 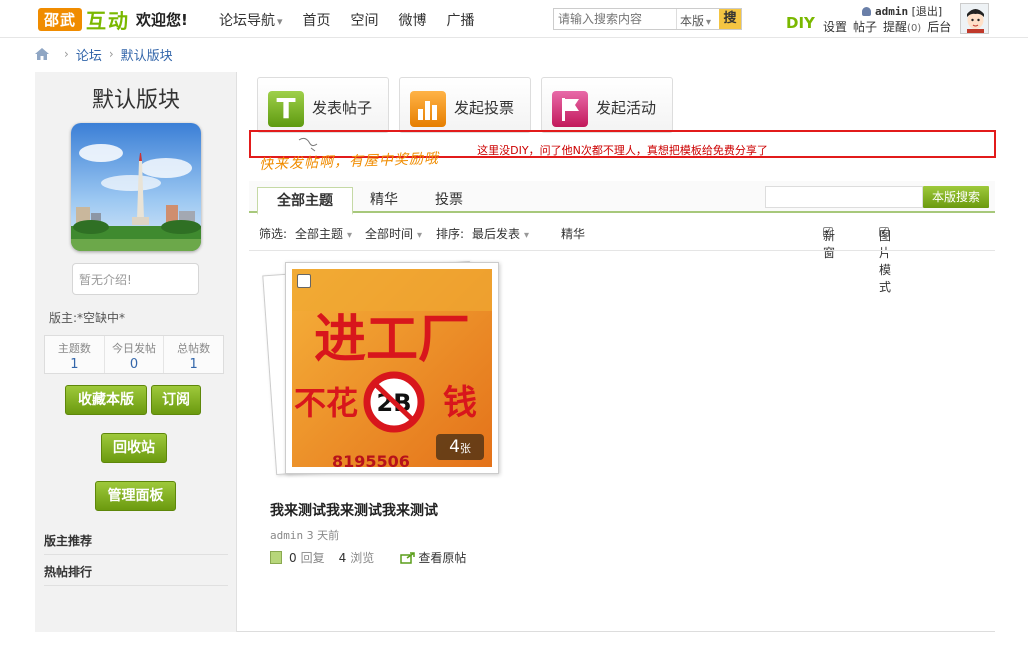 I want to click on activity-flag-icon, so click(x=570, y=109).